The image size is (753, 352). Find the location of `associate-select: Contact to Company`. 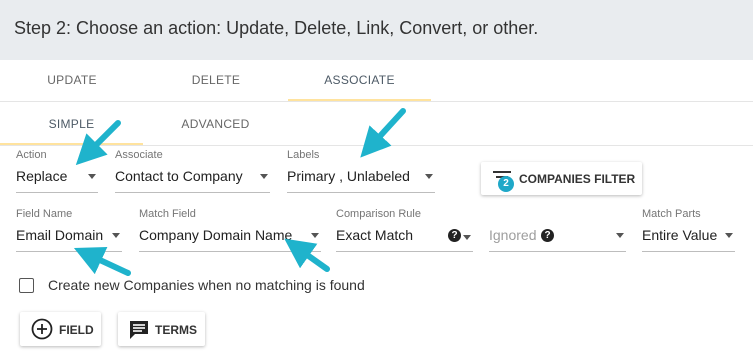

associate-select: Contact to Company is located at coordinates (192, 177).